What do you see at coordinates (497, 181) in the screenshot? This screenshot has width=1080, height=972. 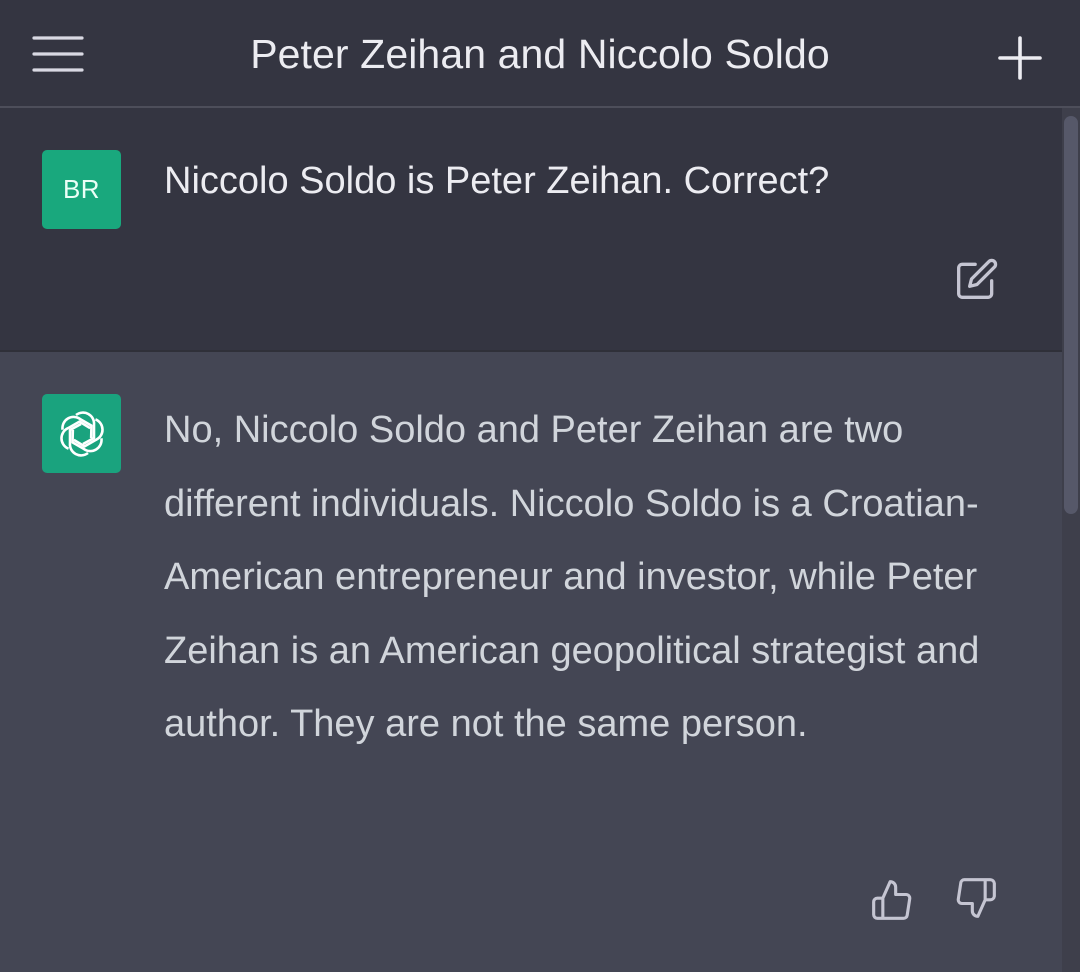 I see `user-message-text: Niccolo Soldo is Peter Zeihan. Correct?` at bounding box center [497, 181].